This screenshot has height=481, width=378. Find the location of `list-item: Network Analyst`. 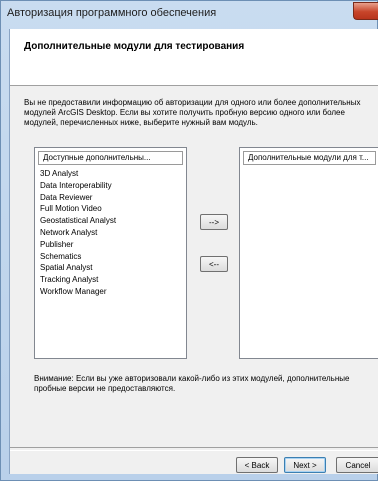

list-item: Network Analyst is located at coordinates (113, 233).